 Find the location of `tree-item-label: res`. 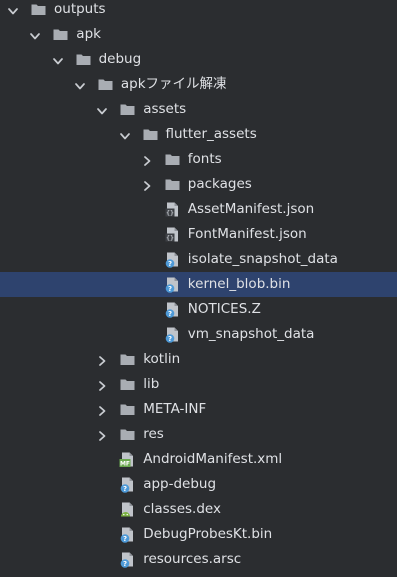

tree-item-label: res is located at coordinates (153, 434).